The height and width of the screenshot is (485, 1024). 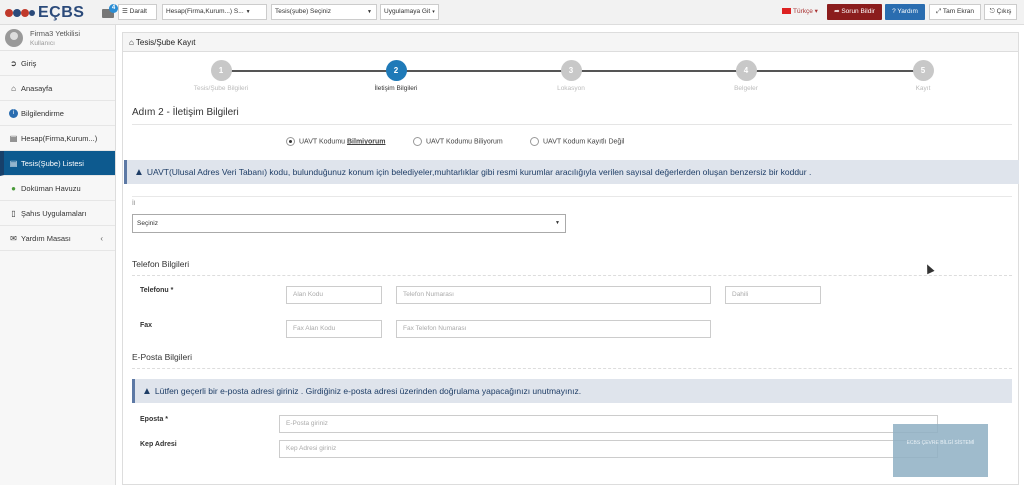 I want to click on envelope-icon: ✉, so click(x=13, y=238).